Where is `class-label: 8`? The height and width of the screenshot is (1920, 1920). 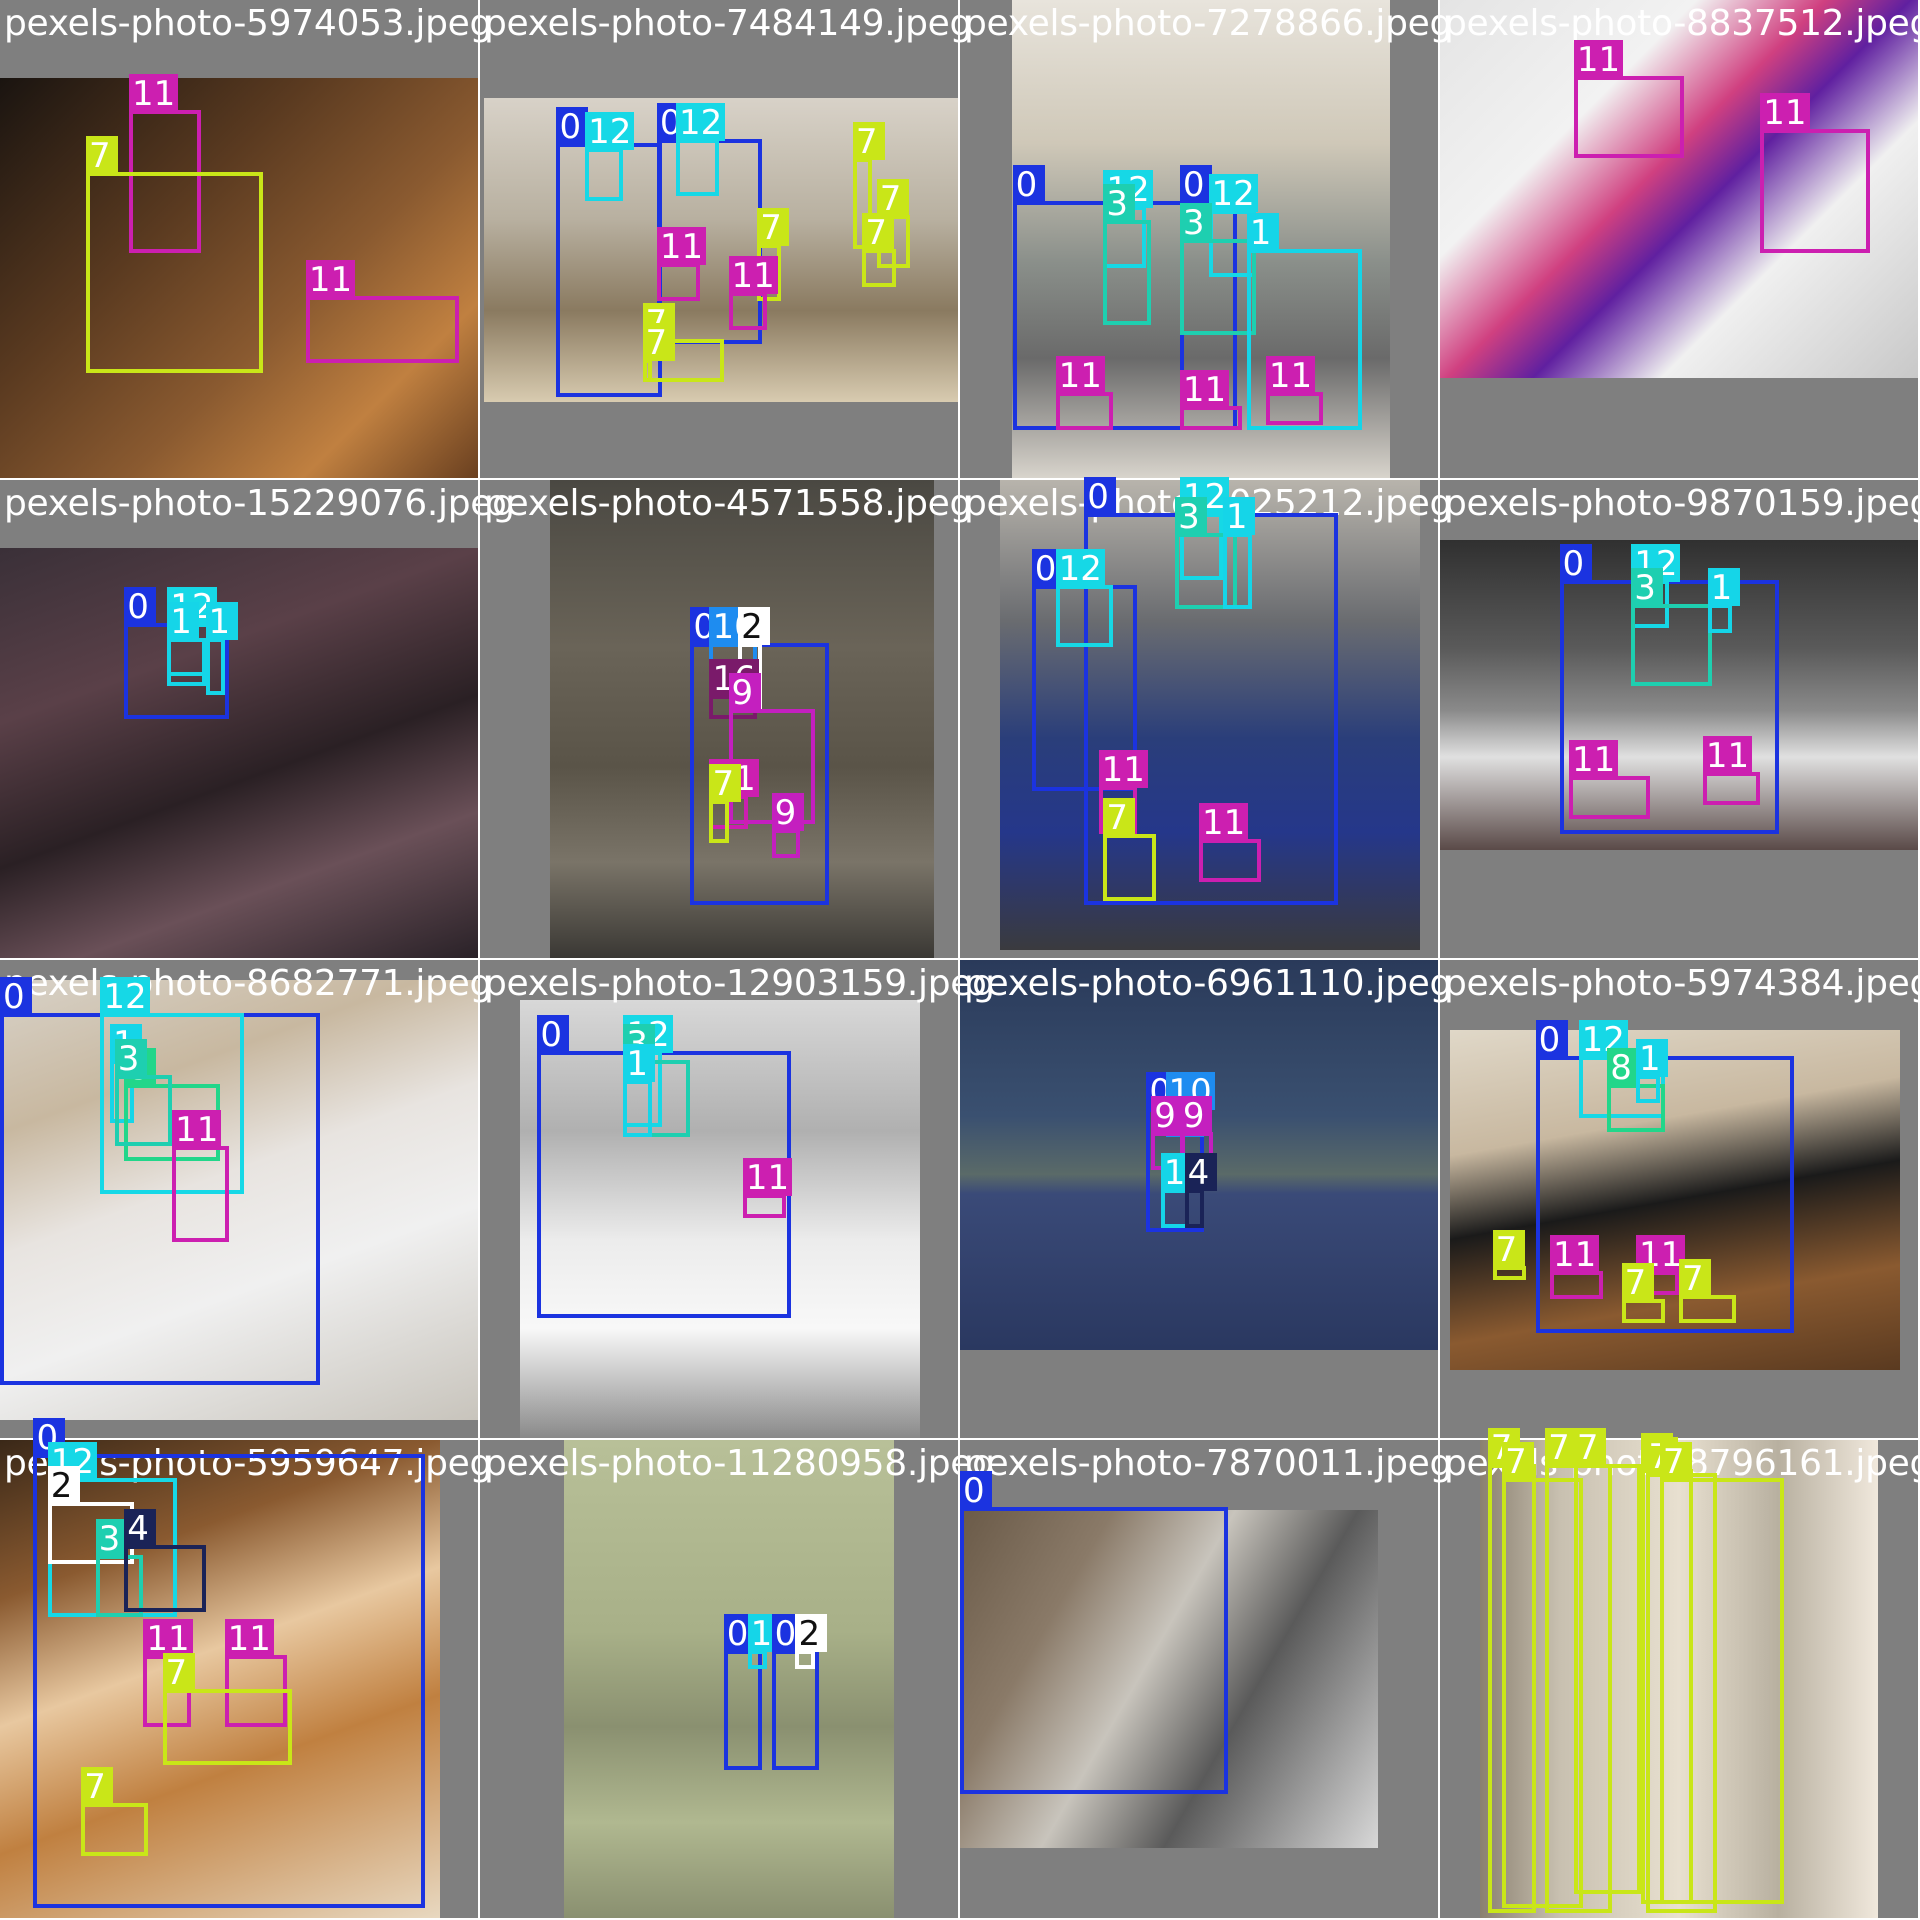
class-label: 8 is located at coordinates (1623, 1068).